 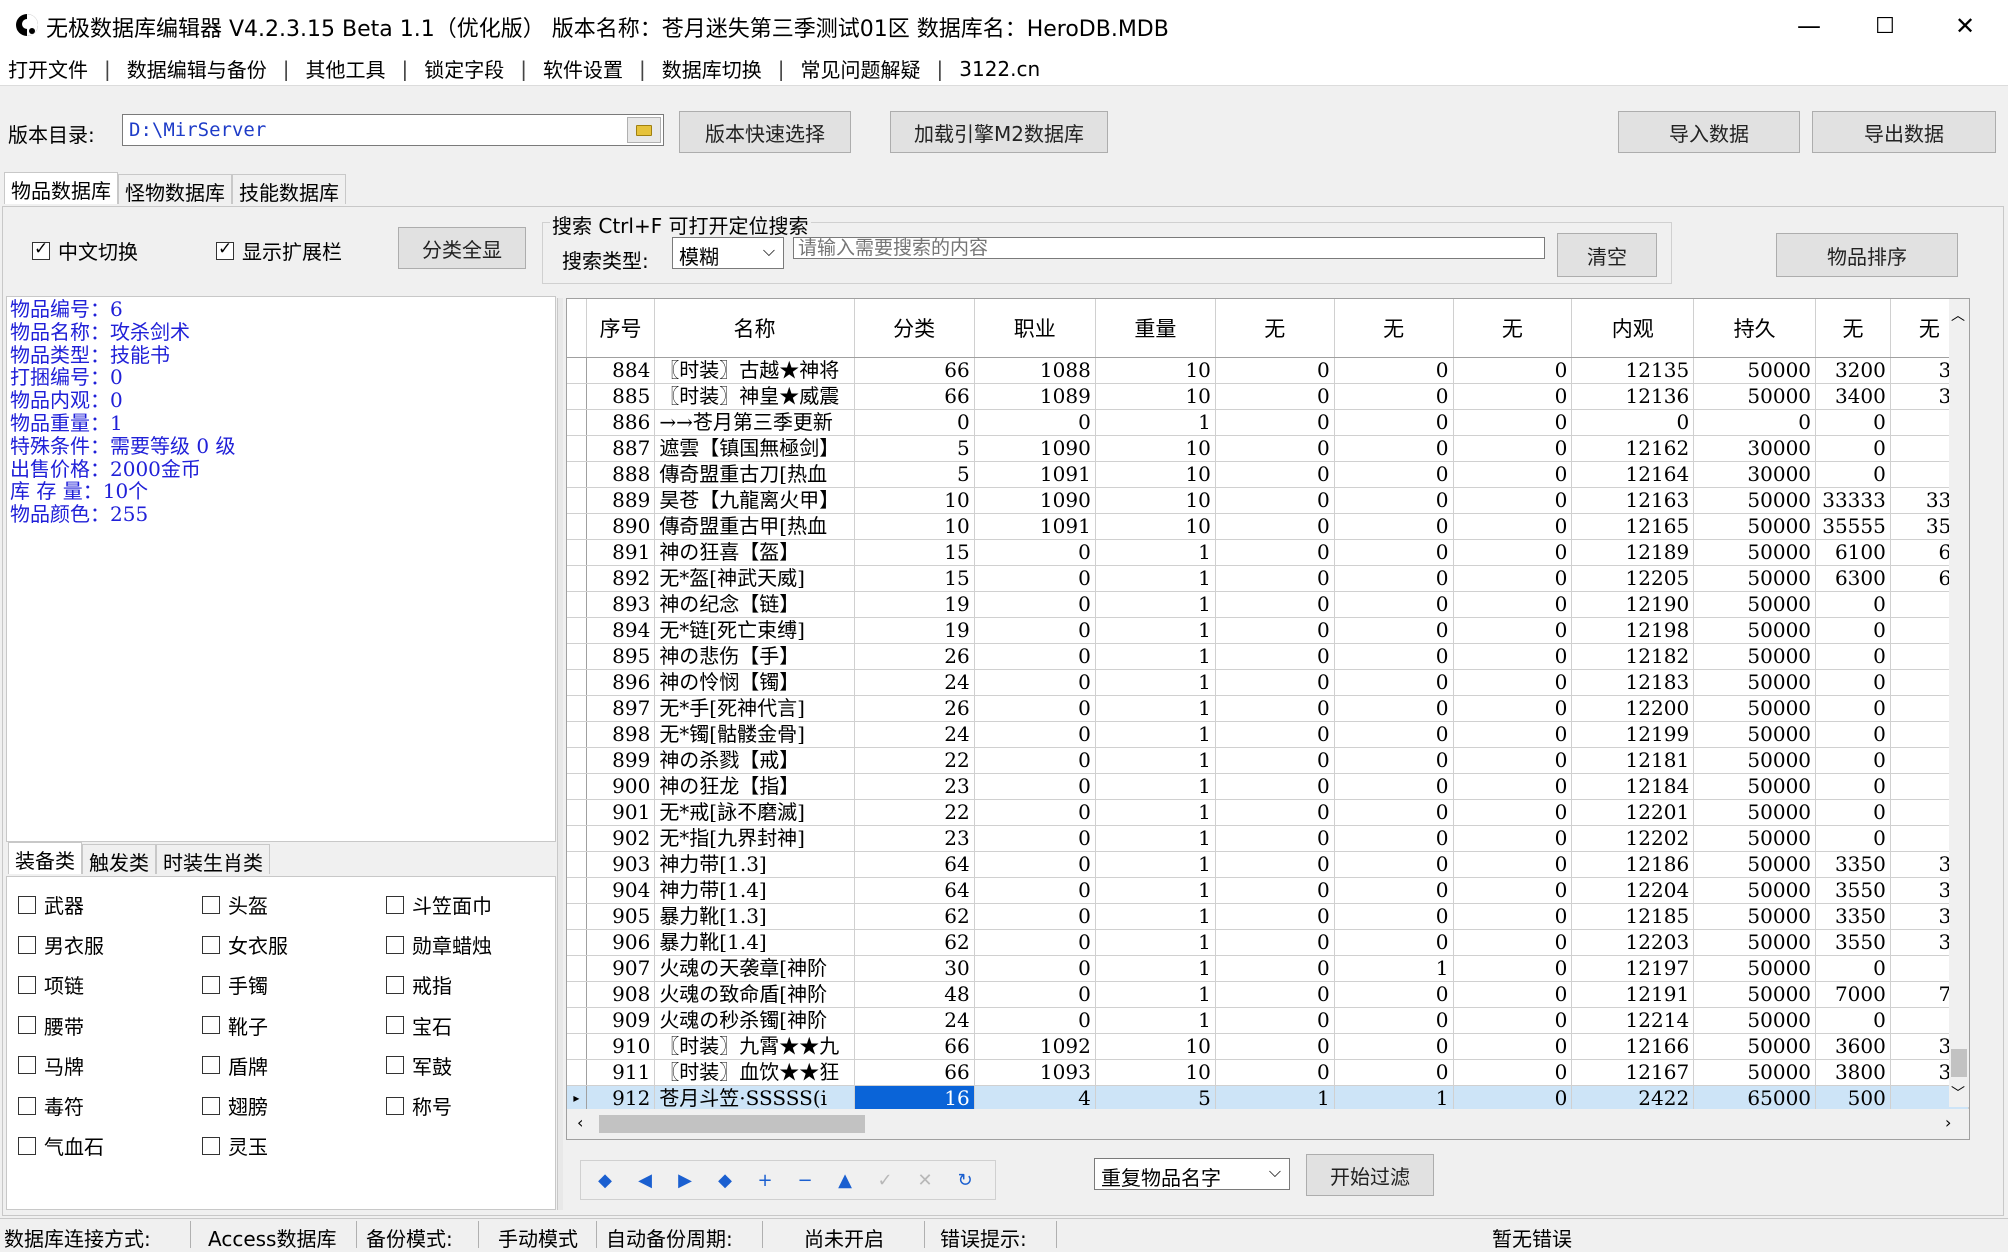 What do you see at coordinates (51, 1025) in the screenshot?
I see `category-checkbox: 腰带` at bounding box center [51, 1025].